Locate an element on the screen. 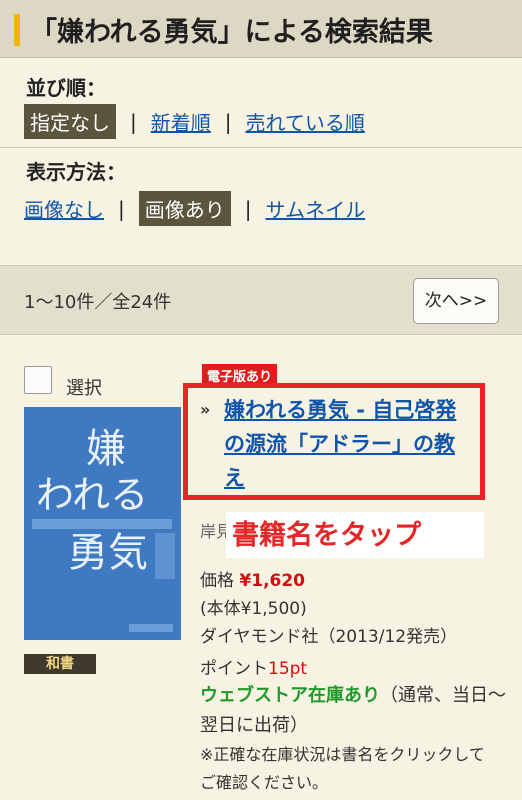  sort-option-none: 指定なし is located at coordinates (70, 121).